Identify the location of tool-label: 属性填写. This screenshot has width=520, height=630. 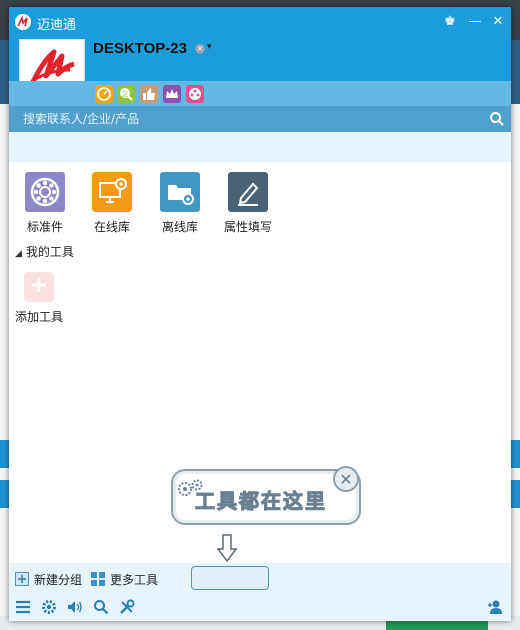
(247, 227).